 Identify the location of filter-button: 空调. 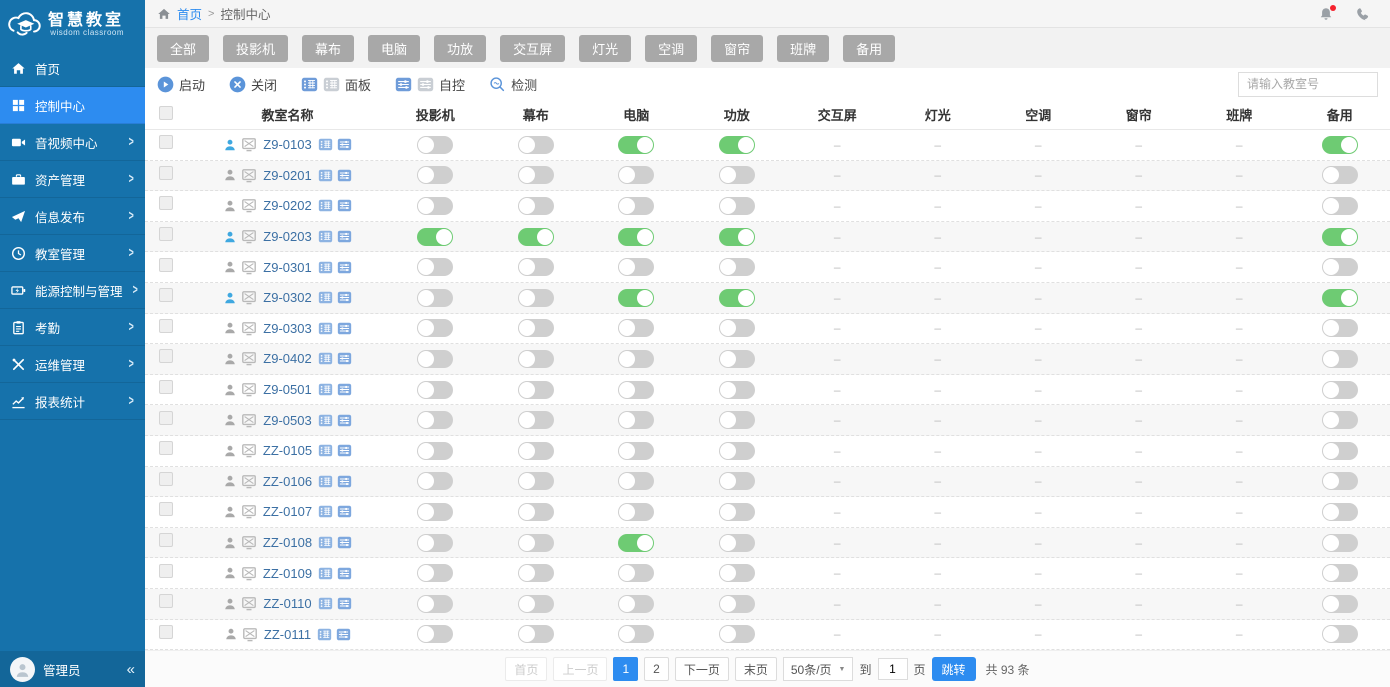
(671, 48).